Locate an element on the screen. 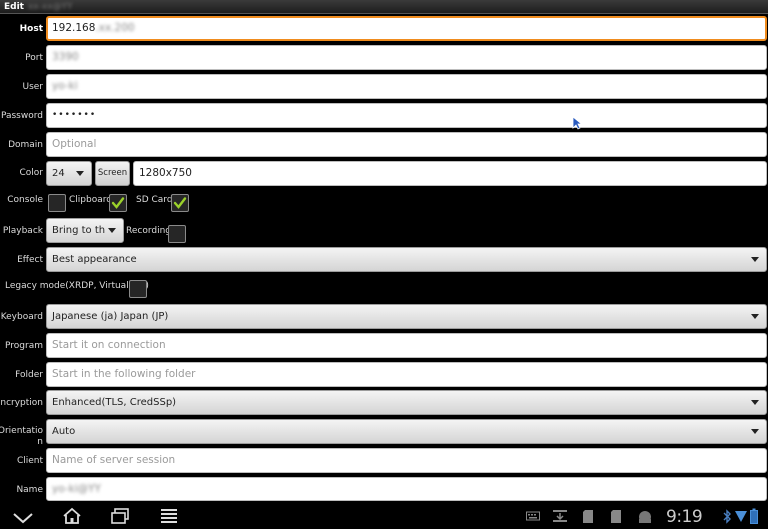 The height and width of the screenshot is (529, 768). resolution-input: 1280x750 is located at coordinates (450, 173).